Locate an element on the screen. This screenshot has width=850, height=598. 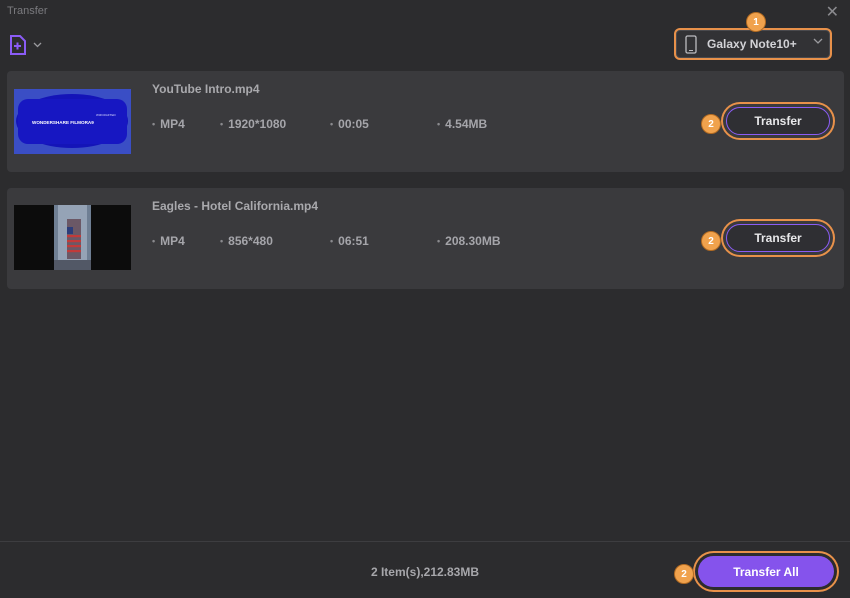
video-thumbnail: WIZCRAFTED WONDERSHARE FILMORA9 is located at coordinates (72, 121).